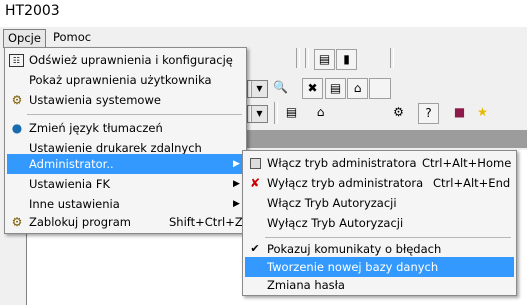 This screenshot has width=527, height=305. What do you see at coordinates (255, 163) in the screenshot?
I see `square-icon` at bounding box center [255, 163].